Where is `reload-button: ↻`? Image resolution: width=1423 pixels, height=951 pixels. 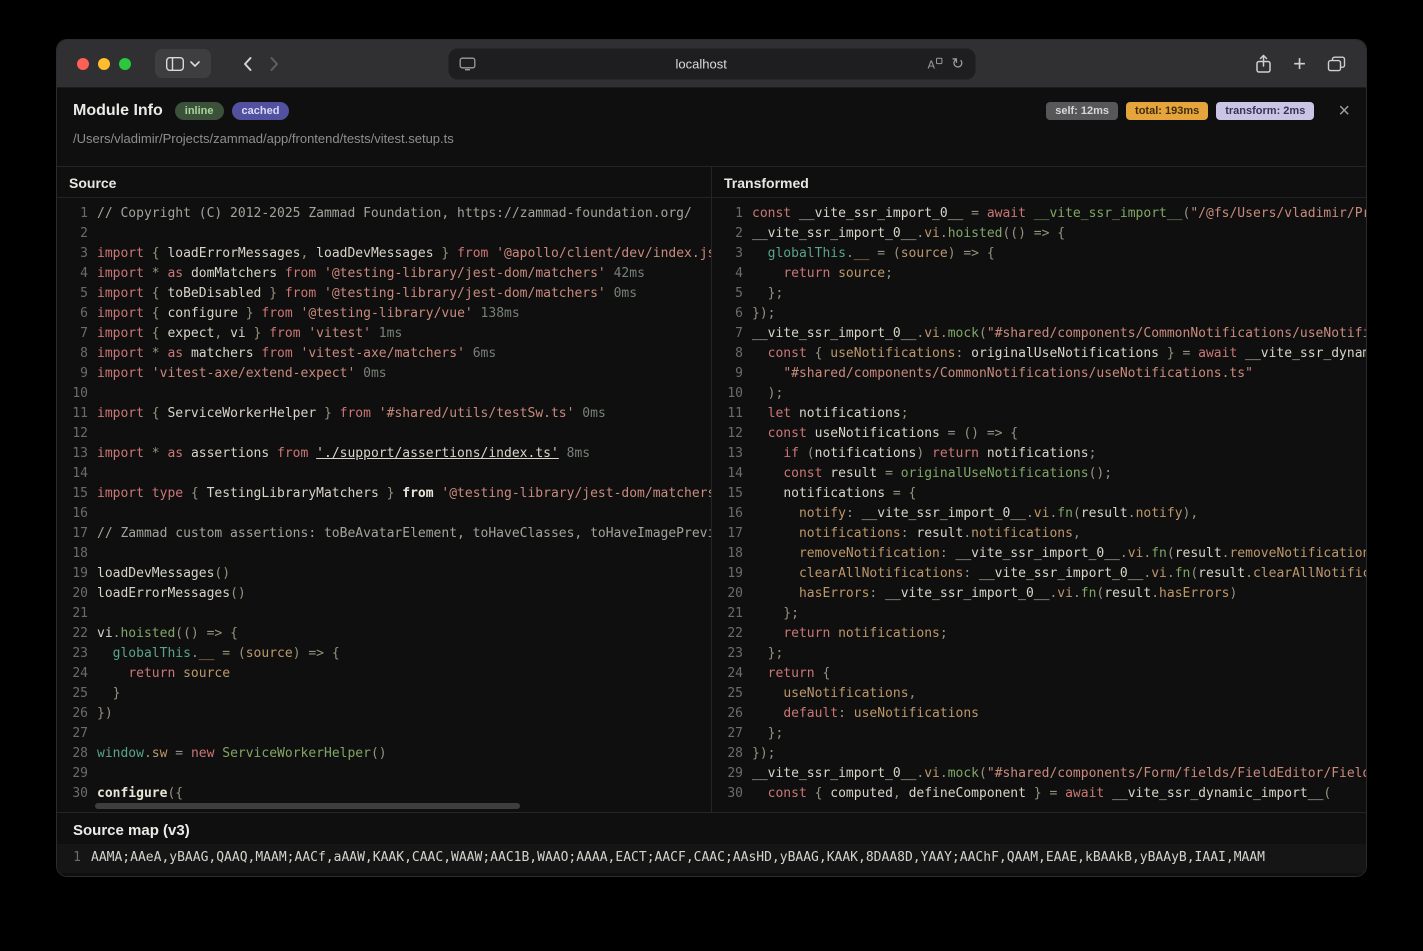 reload-button: ↻ is located at coordinates (957, 63).